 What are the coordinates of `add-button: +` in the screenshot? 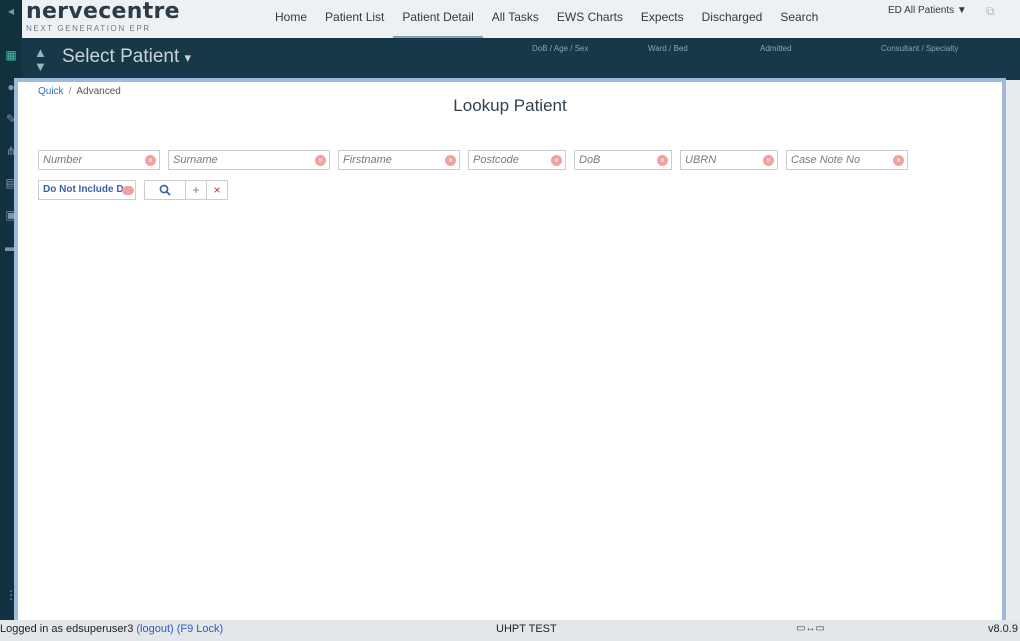 It's located at (196, 190).